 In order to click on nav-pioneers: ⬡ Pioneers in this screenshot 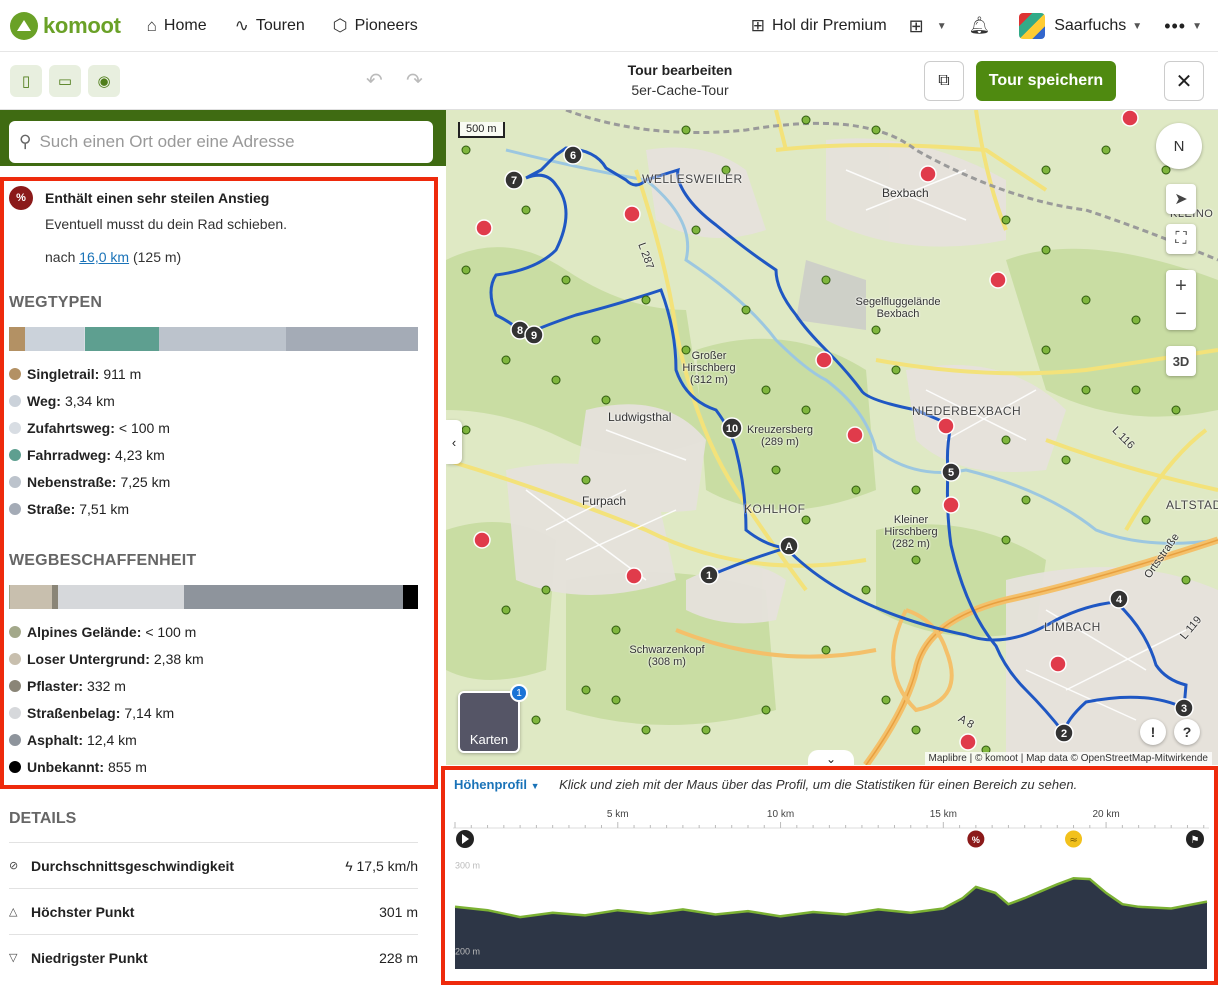, I will do `click(375, 26)`.